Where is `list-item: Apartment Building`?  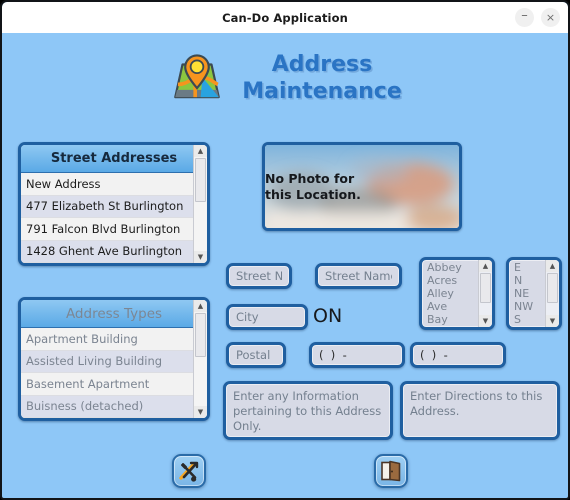 list-item: Apartment Building is located at coordinates (107, 339).